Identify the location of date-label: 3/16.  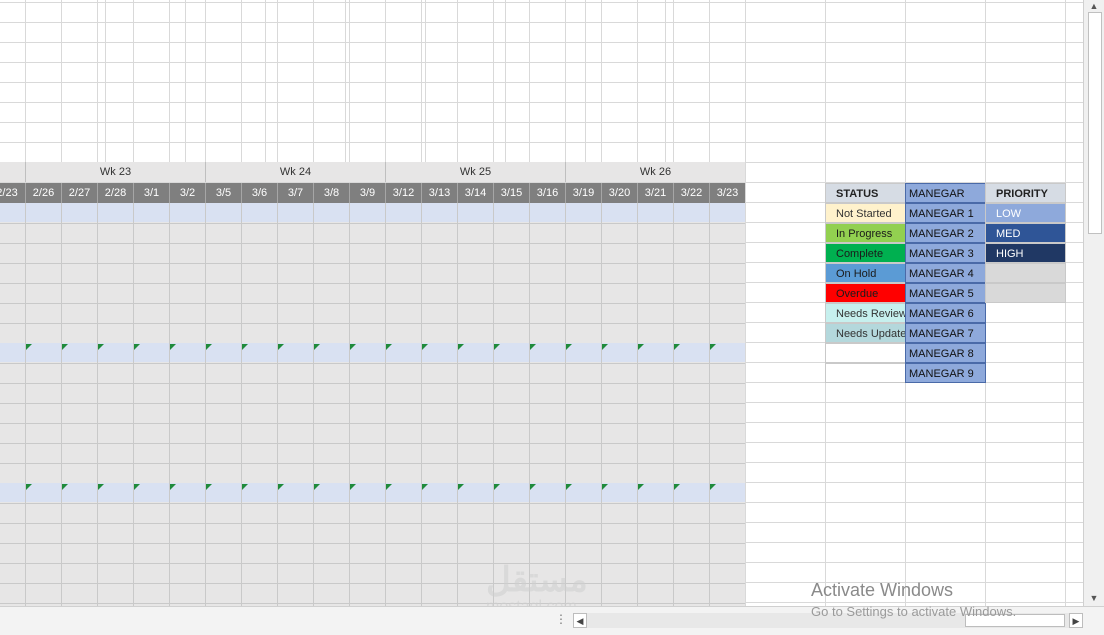
(547, 193).